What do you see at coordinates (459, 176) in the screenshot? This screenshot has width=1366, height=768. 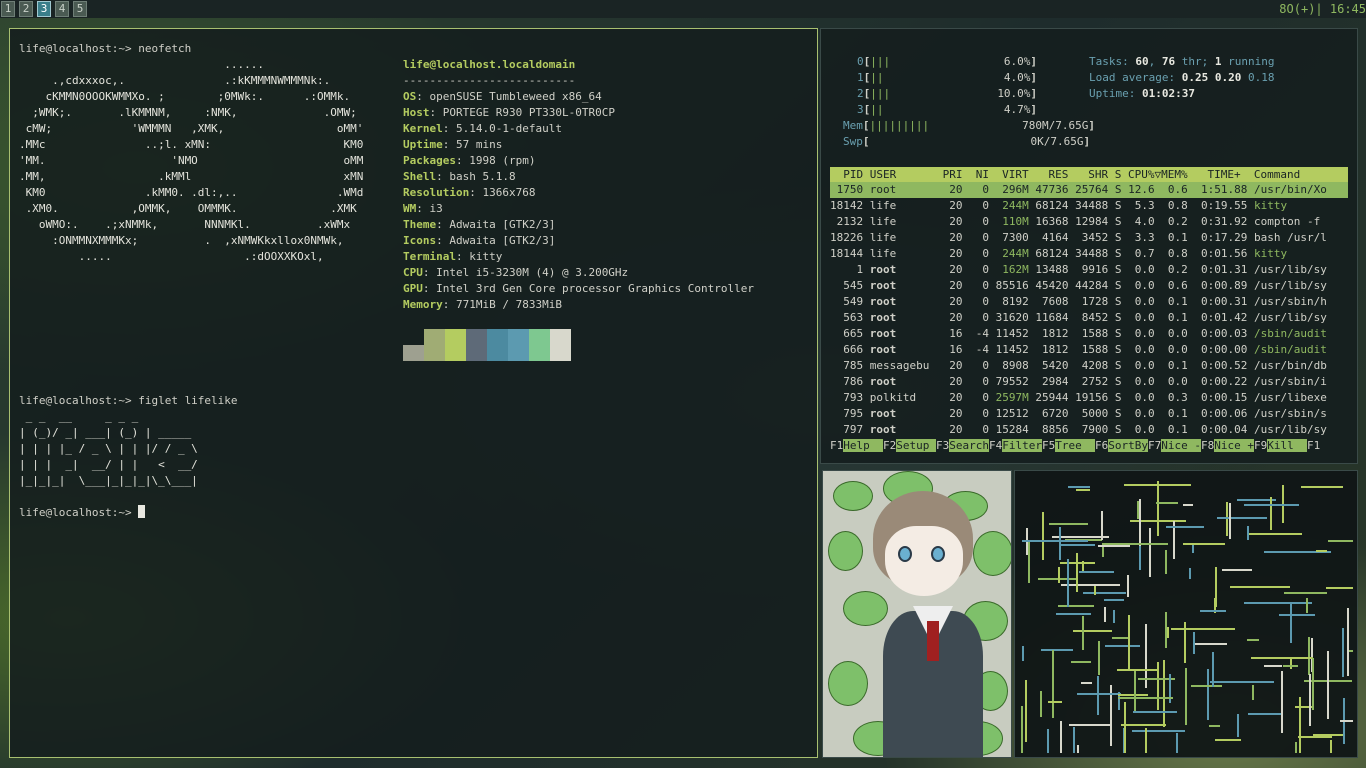 I see `info-row-shell: Shell: bash 5.1.8` at bounding box center [459, 176].